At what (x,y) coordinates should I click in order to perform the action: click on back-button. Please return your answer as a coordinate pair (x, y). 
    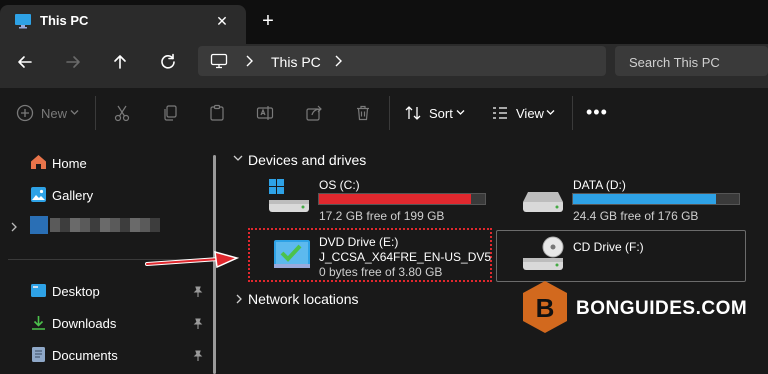
    Looking at the image, I should click on (25, 62).